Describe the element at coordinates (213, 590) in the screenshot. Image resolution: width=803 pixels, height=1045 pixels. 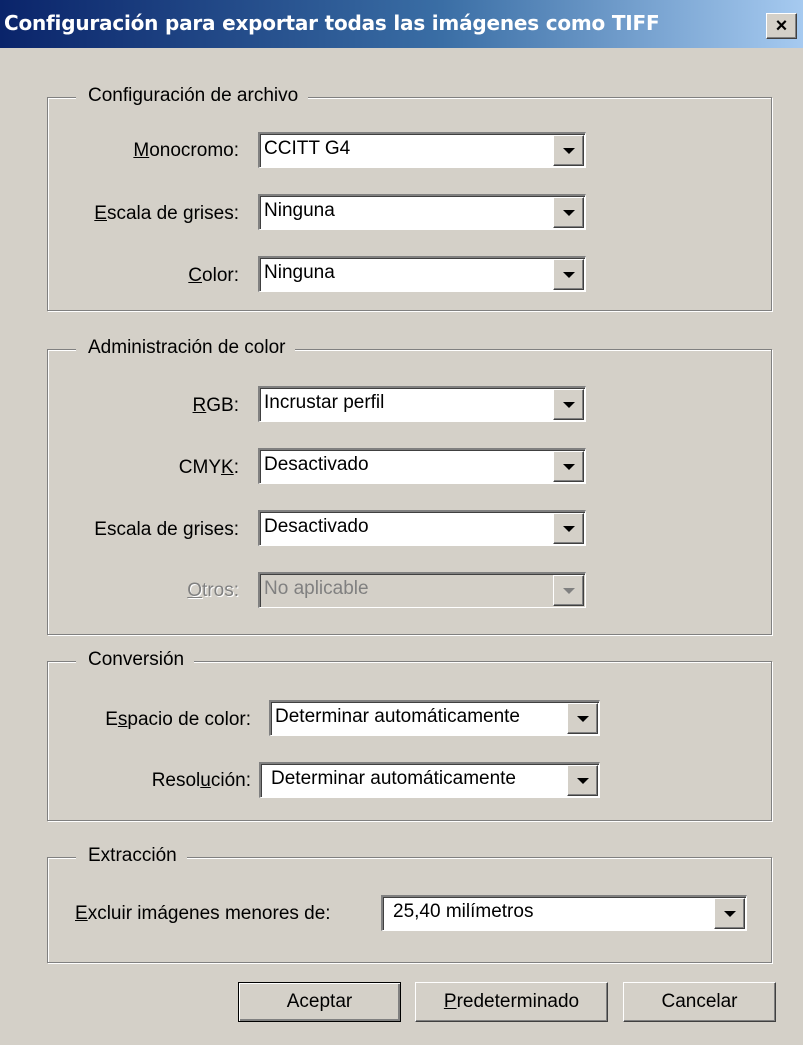
I see `others-label: Otros:` at that location.